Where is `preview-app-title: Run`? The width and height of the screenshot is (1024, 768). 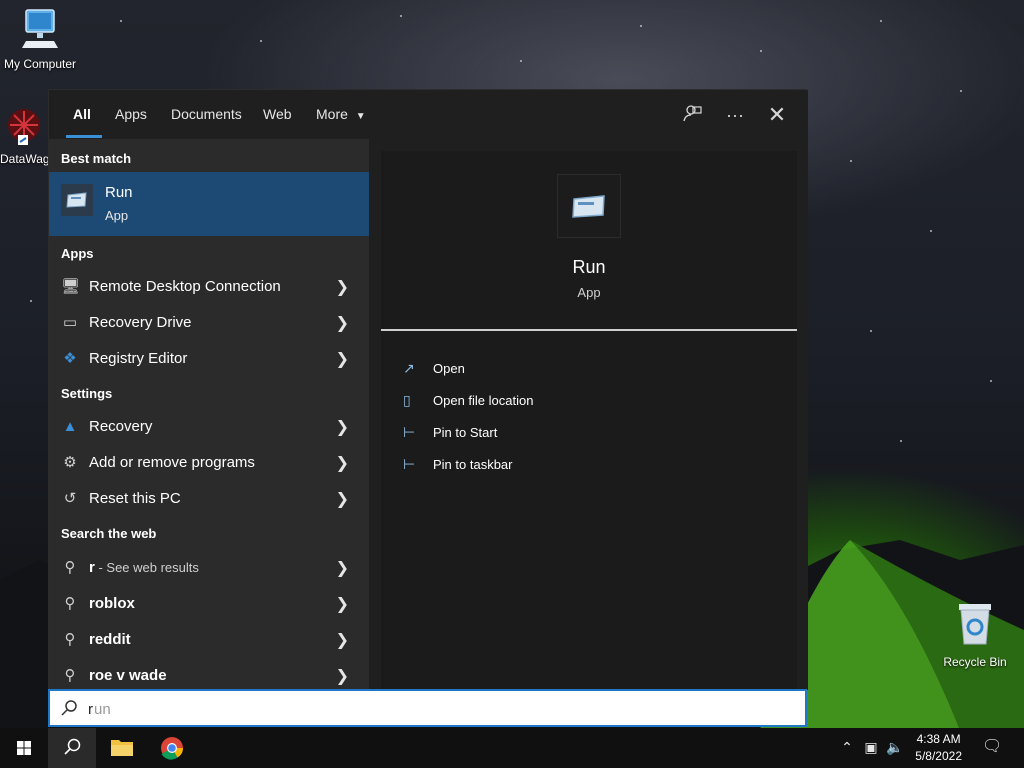 preview-app-title: Run is located at coordinates (589, 267).